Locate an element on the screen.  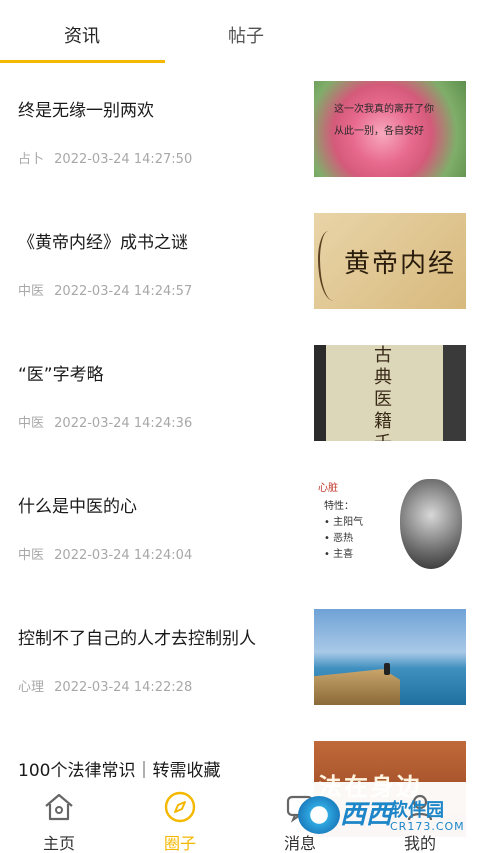
item-meta: 中医 2022-03-24 14:24:36 is located at coordinates (105, 421).